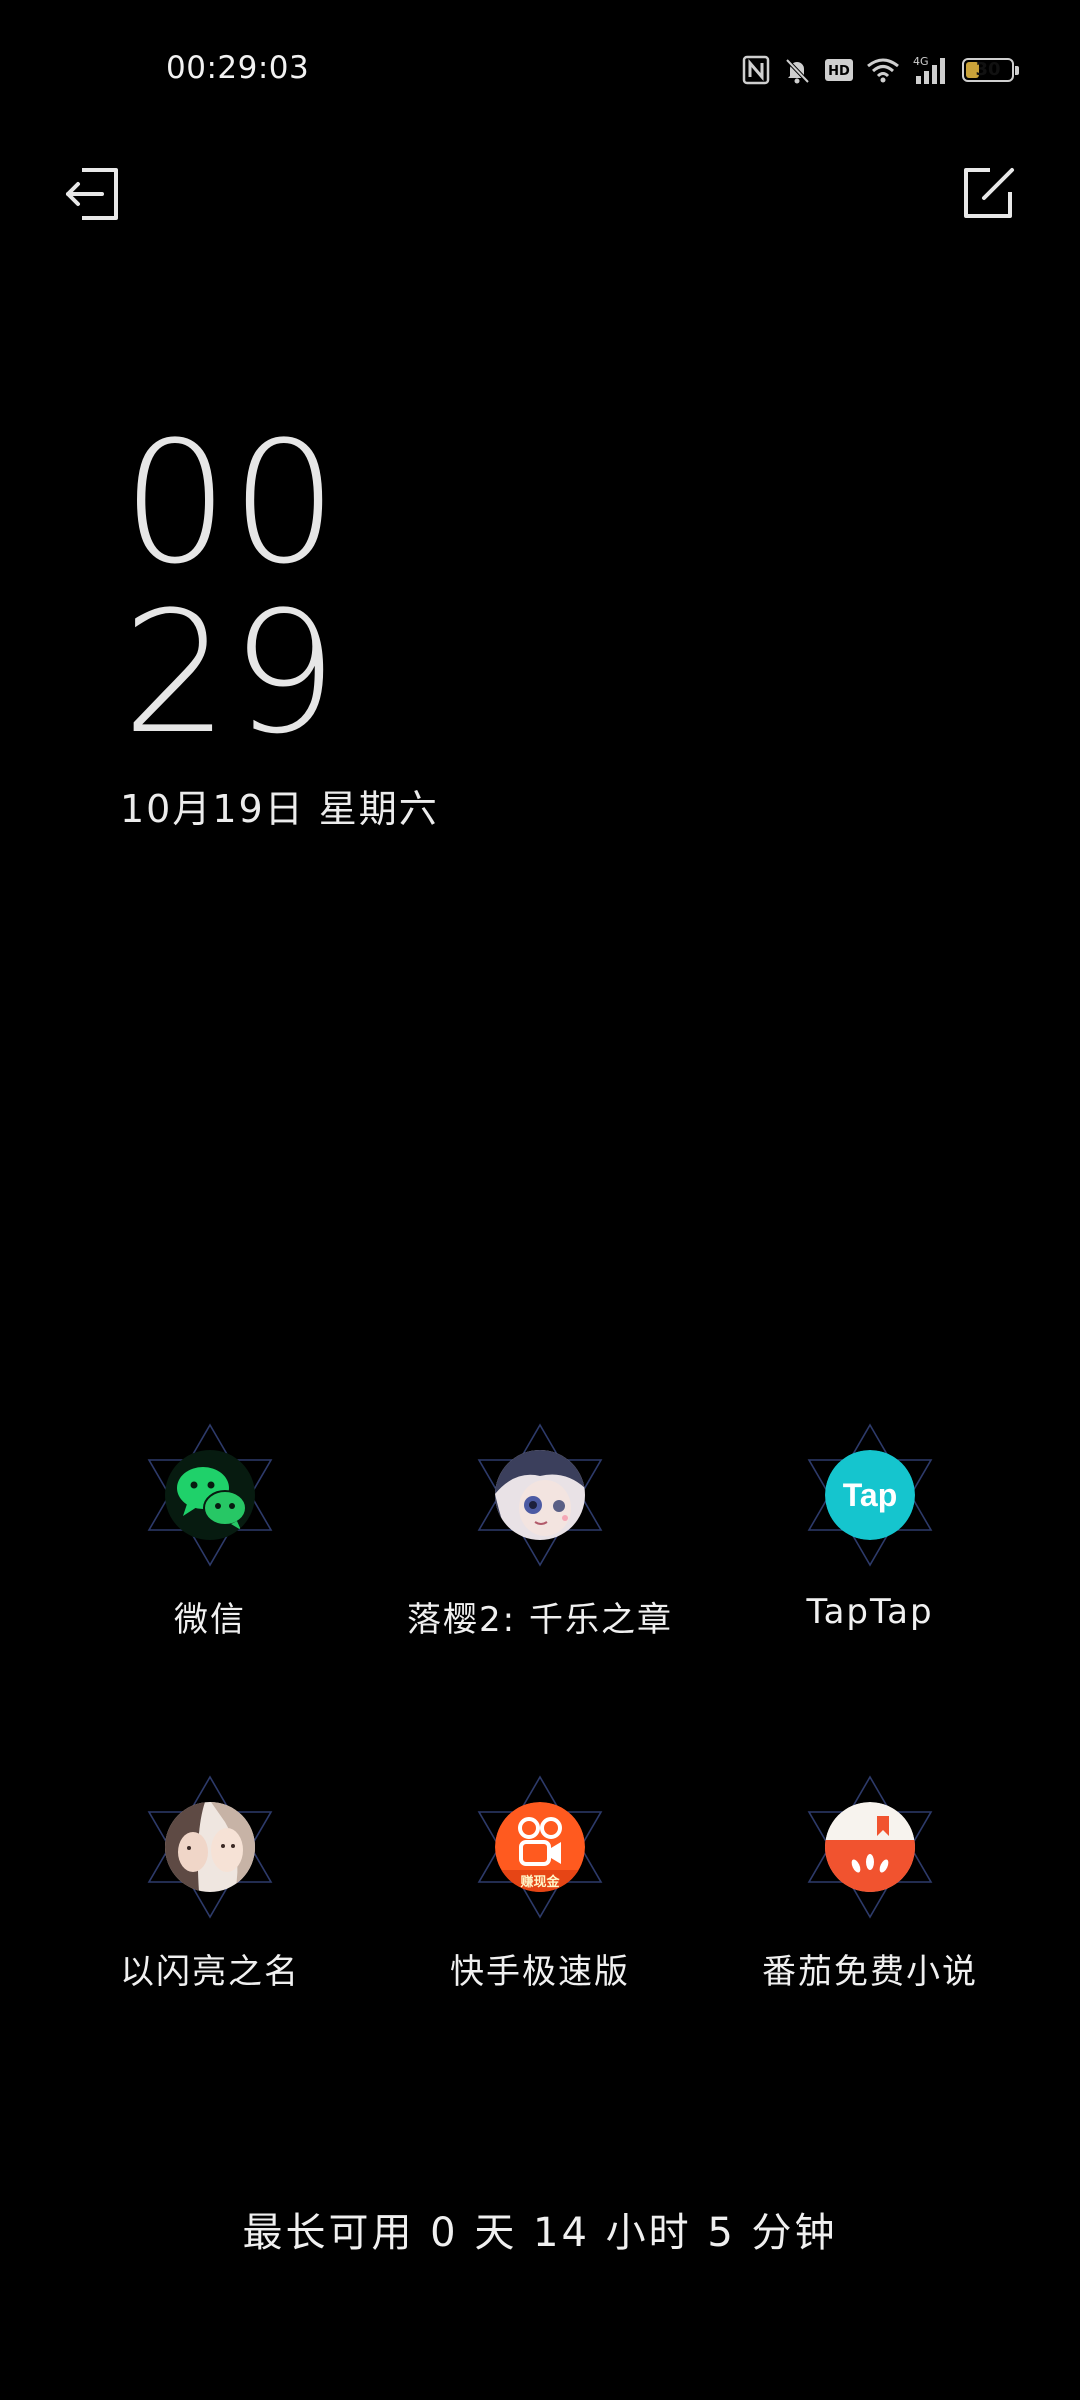 The height and width of the screenshot is (2400, 1080). What do you see at coordinates (238, 68) in the screenshot?
I see `status-time: 00:29:03` at bounding box center [238, 68].